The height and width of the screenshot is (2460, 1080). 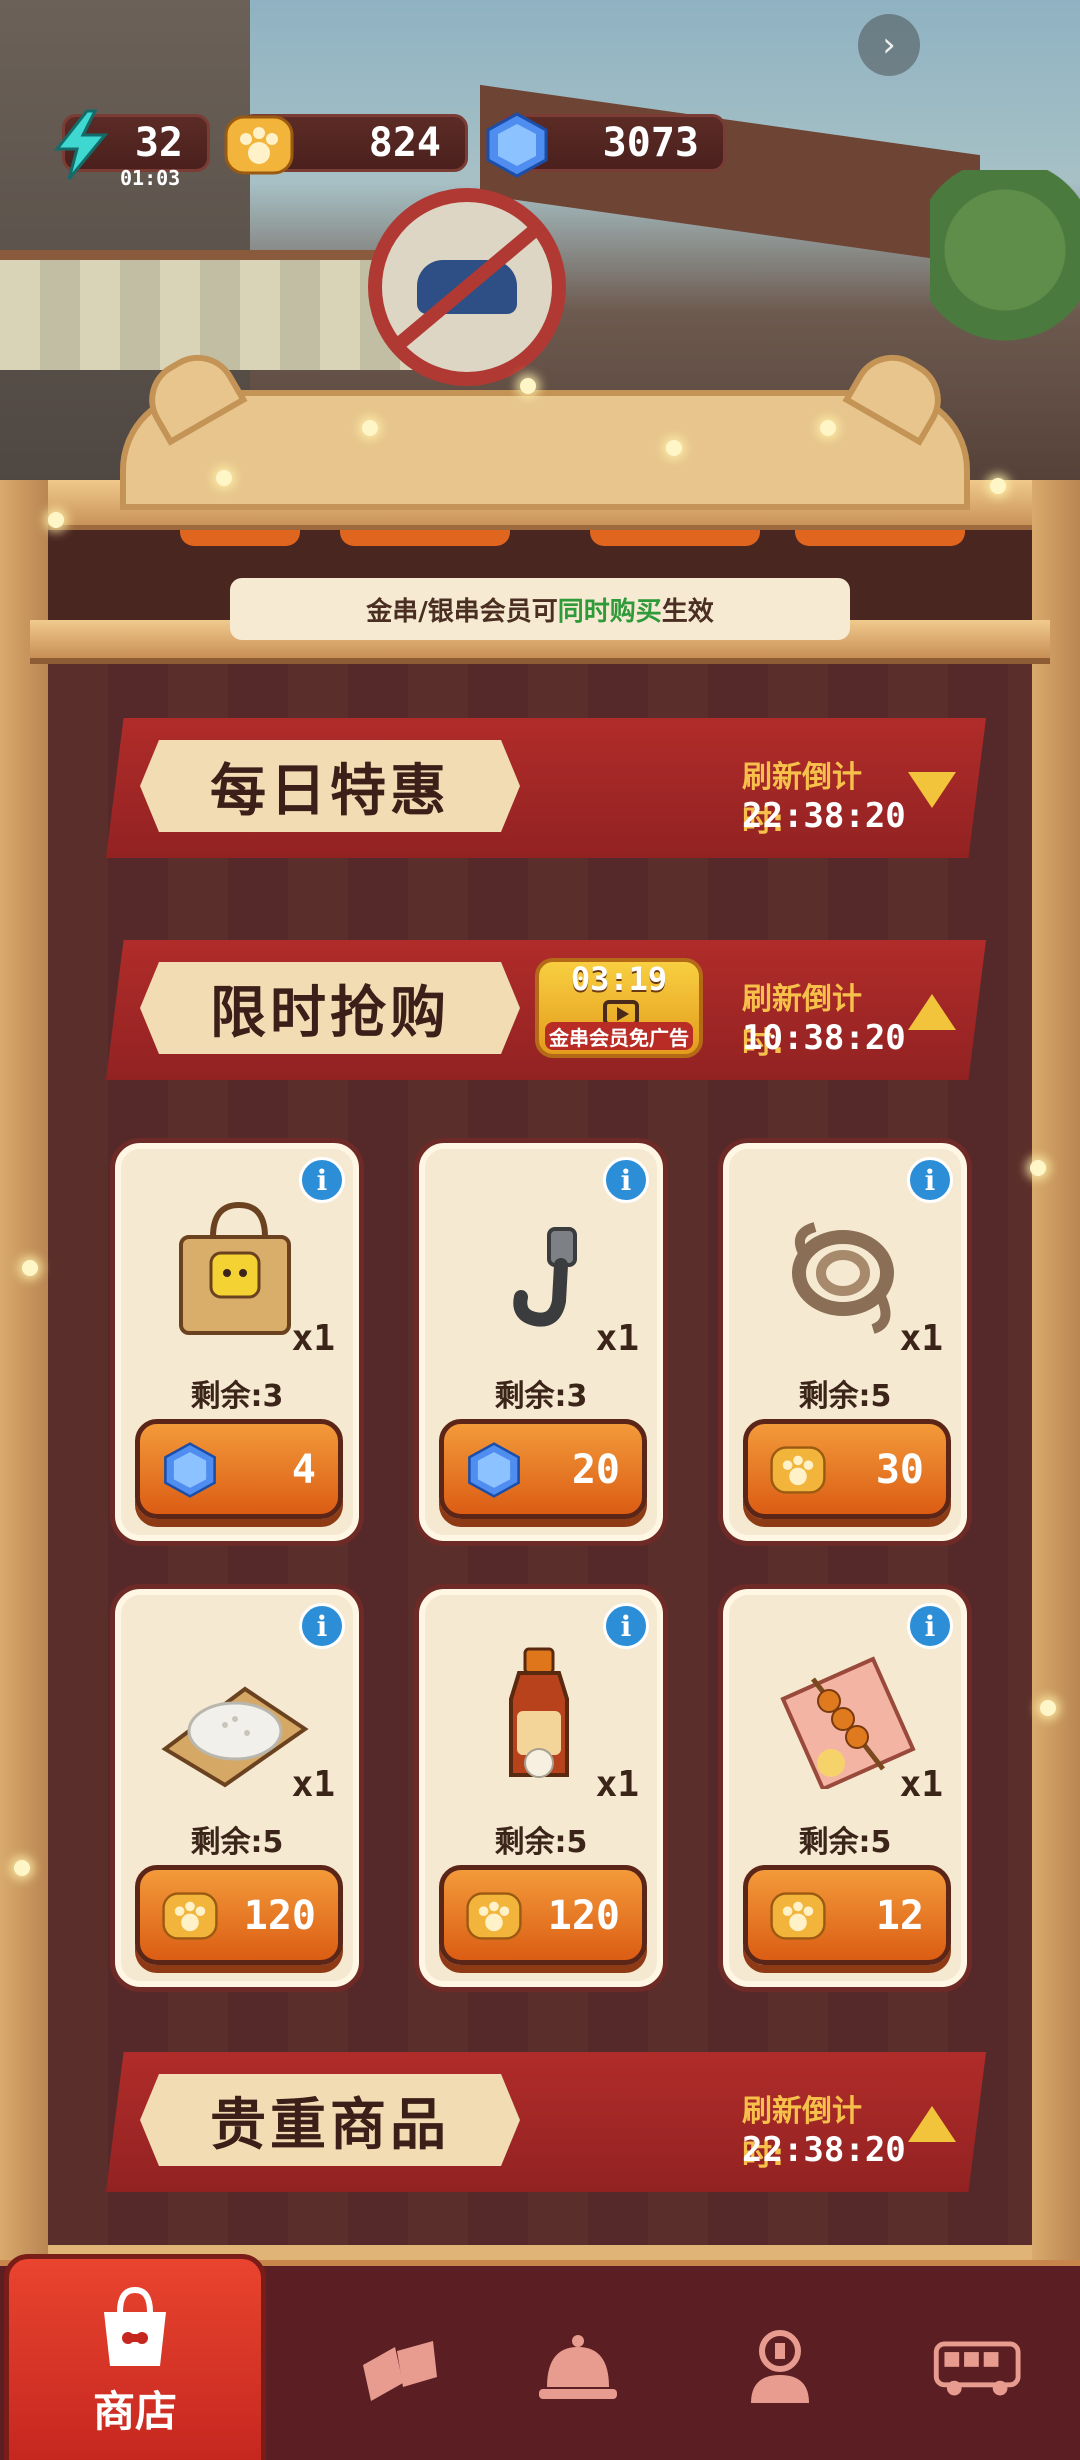 I want to click on shop-item-card: i x1 剩余:5 12, so click(x=845, y=1788).